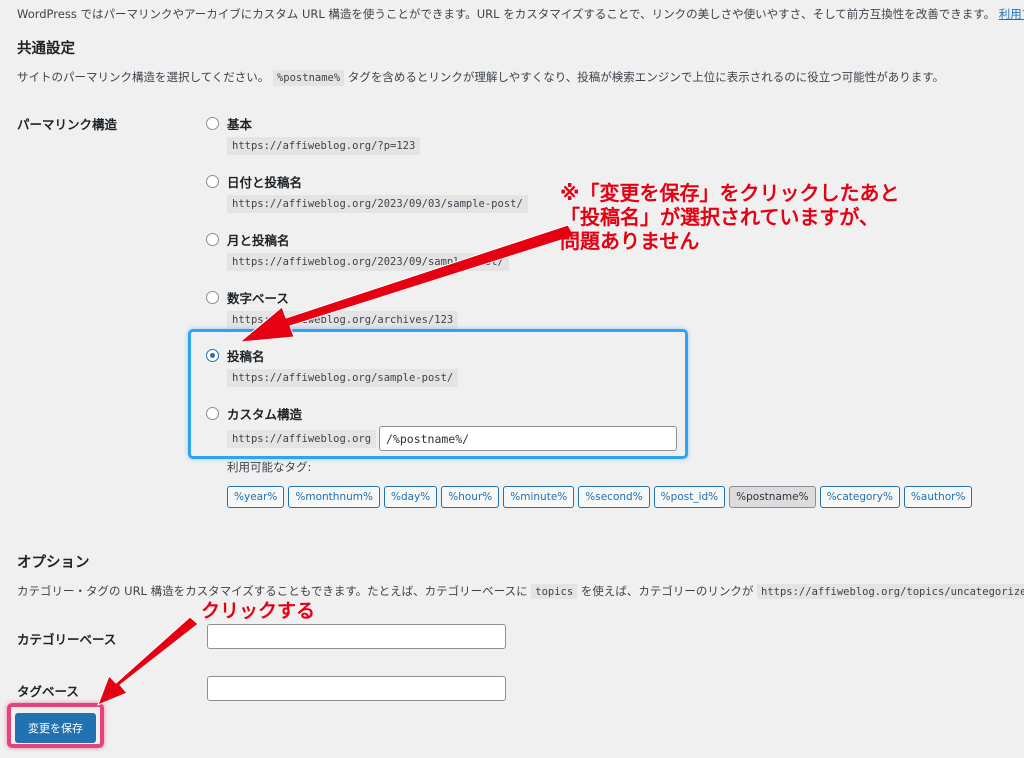  I want to click on click-annotation: クリックする, so click(258, 611).